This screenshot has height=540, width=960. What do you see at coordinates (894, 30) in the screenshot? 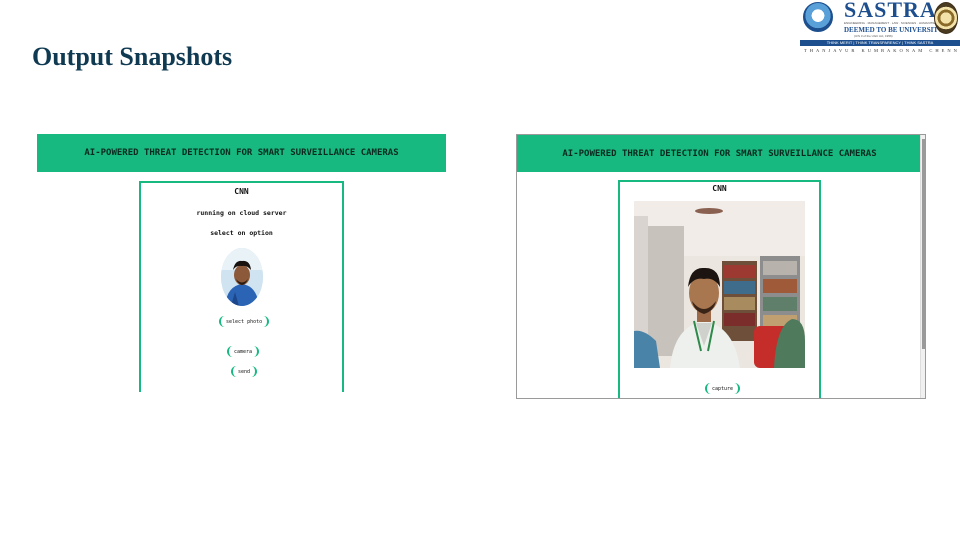
I see `logo-deemed: DEEMED TO BE UNIVERSITY` at bounding box center [894, 30].